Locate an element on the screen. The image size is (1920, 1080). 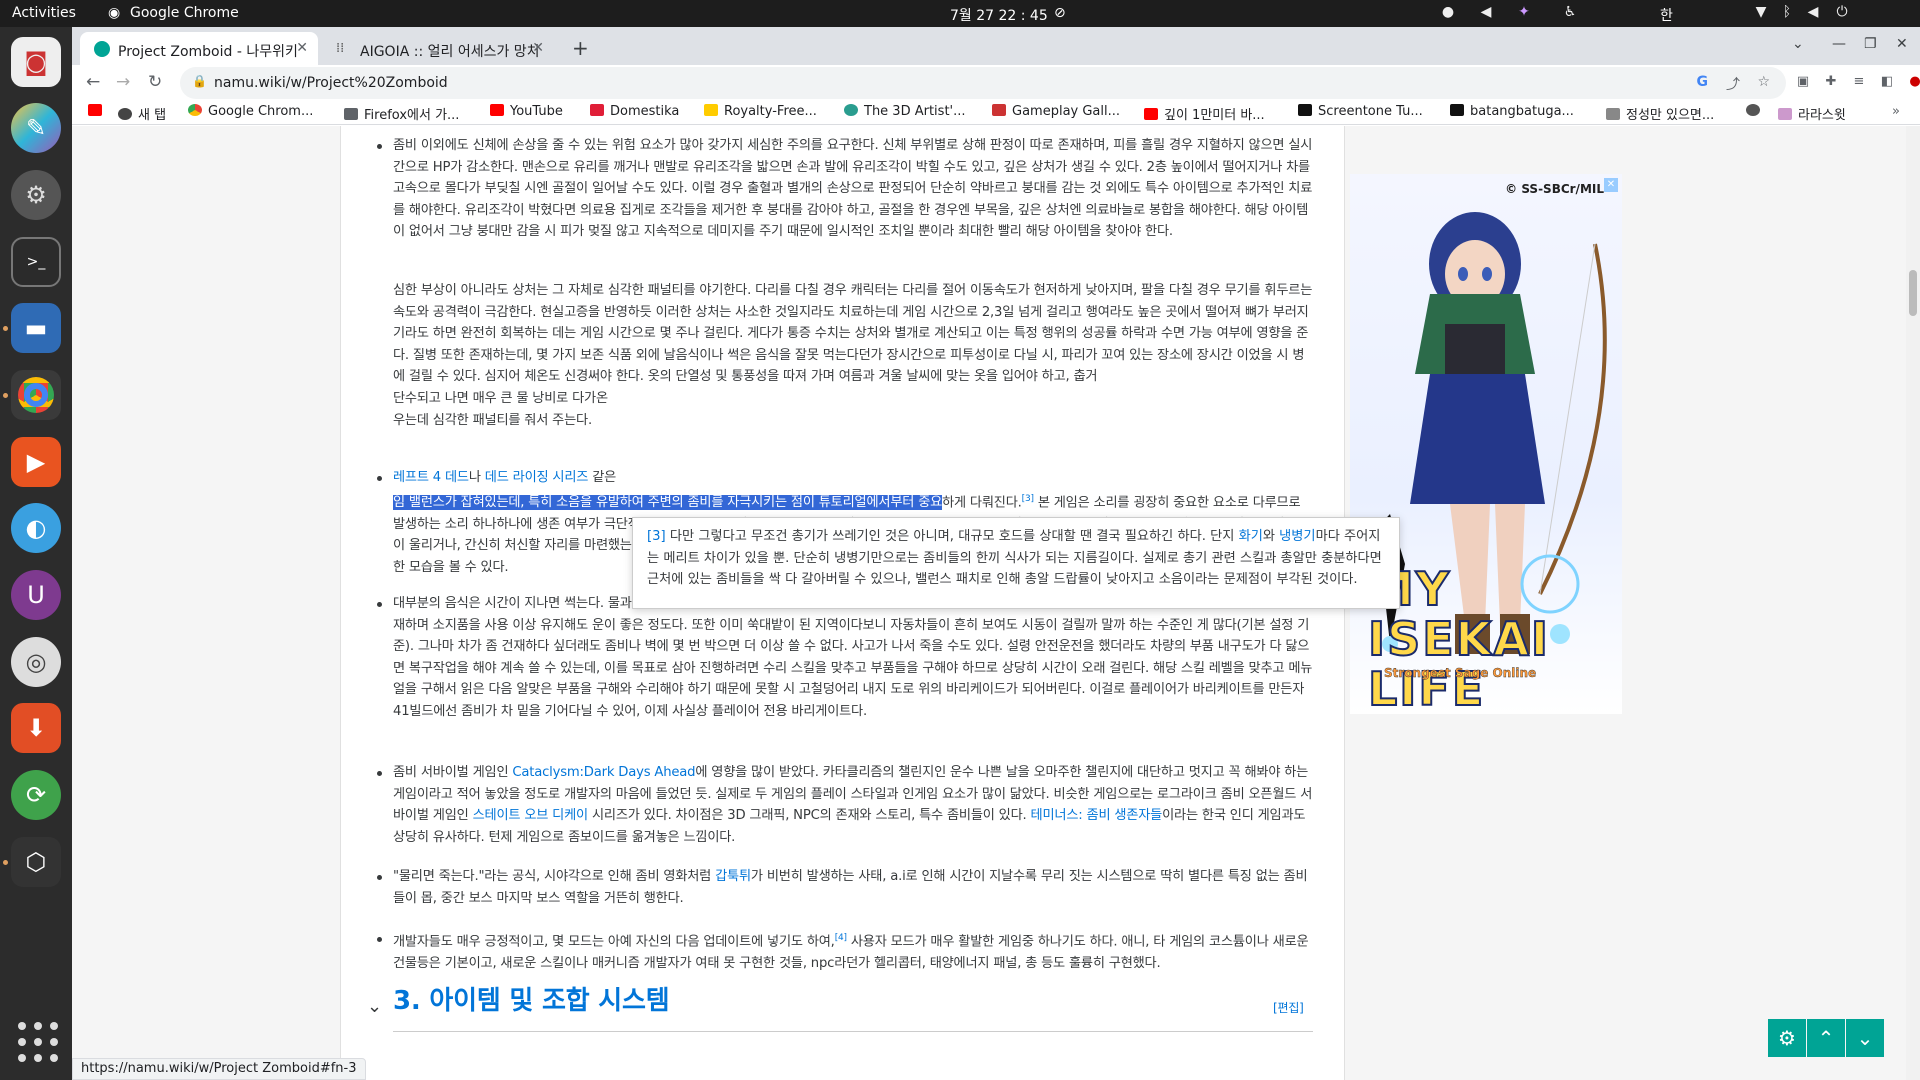
back-button: ← is located at coordinates (93, 82).